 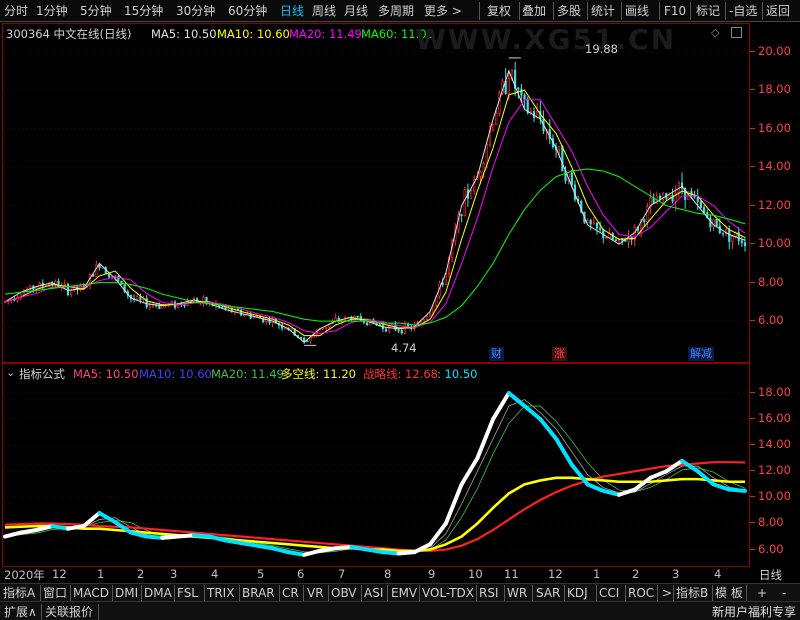 I want to click on tab-kdj: KDJ, so click(x=577, y=593).